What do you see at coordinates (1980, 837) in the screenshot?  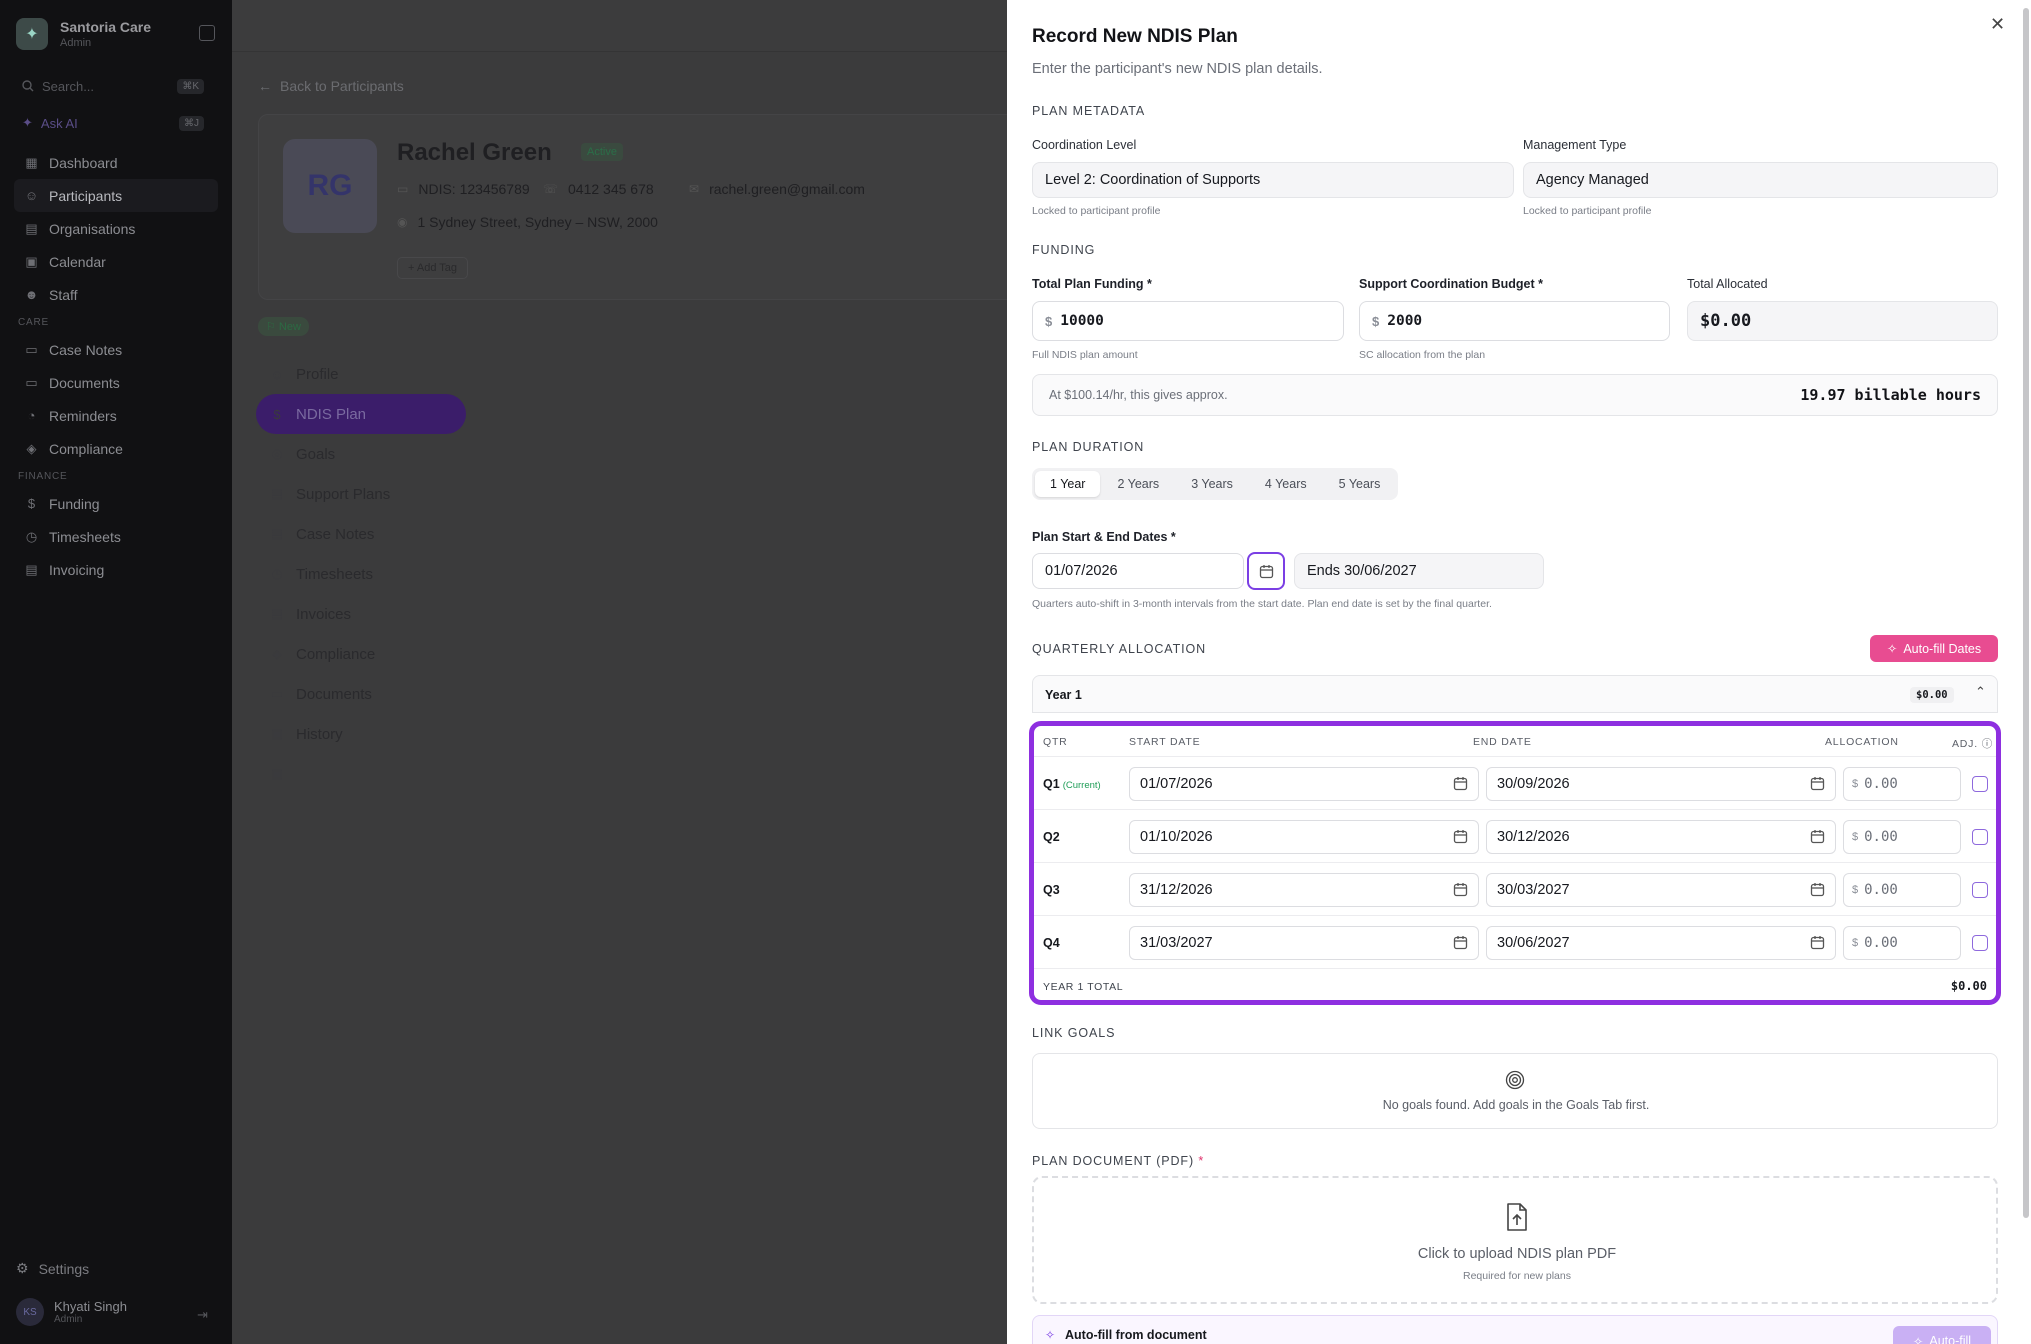 I see `q2-adj-checkbox` at bounding box center [1980, 837].